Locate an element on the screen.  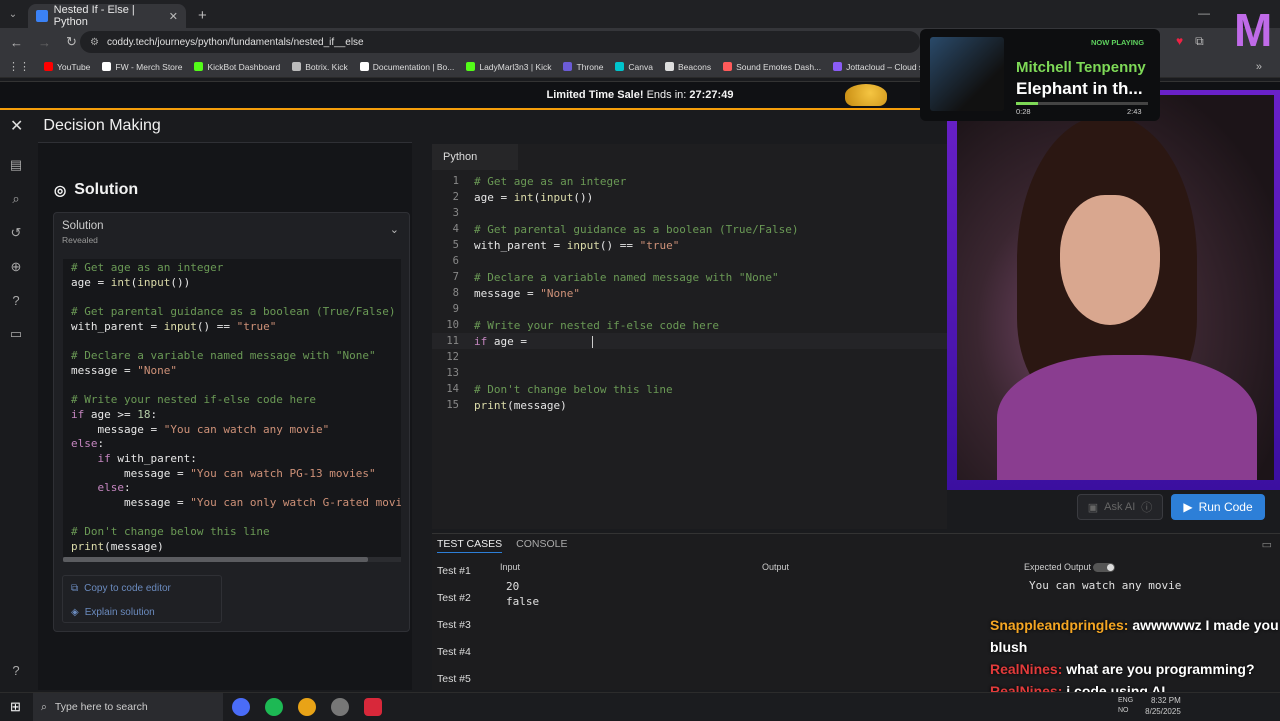
album-art is located at coordinates (967, 74).